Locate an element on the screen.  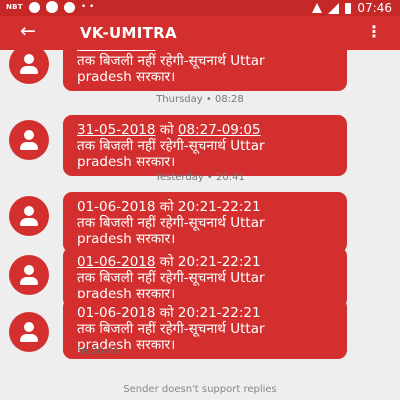
notification-app-icon is located at coordinates (34, 7).